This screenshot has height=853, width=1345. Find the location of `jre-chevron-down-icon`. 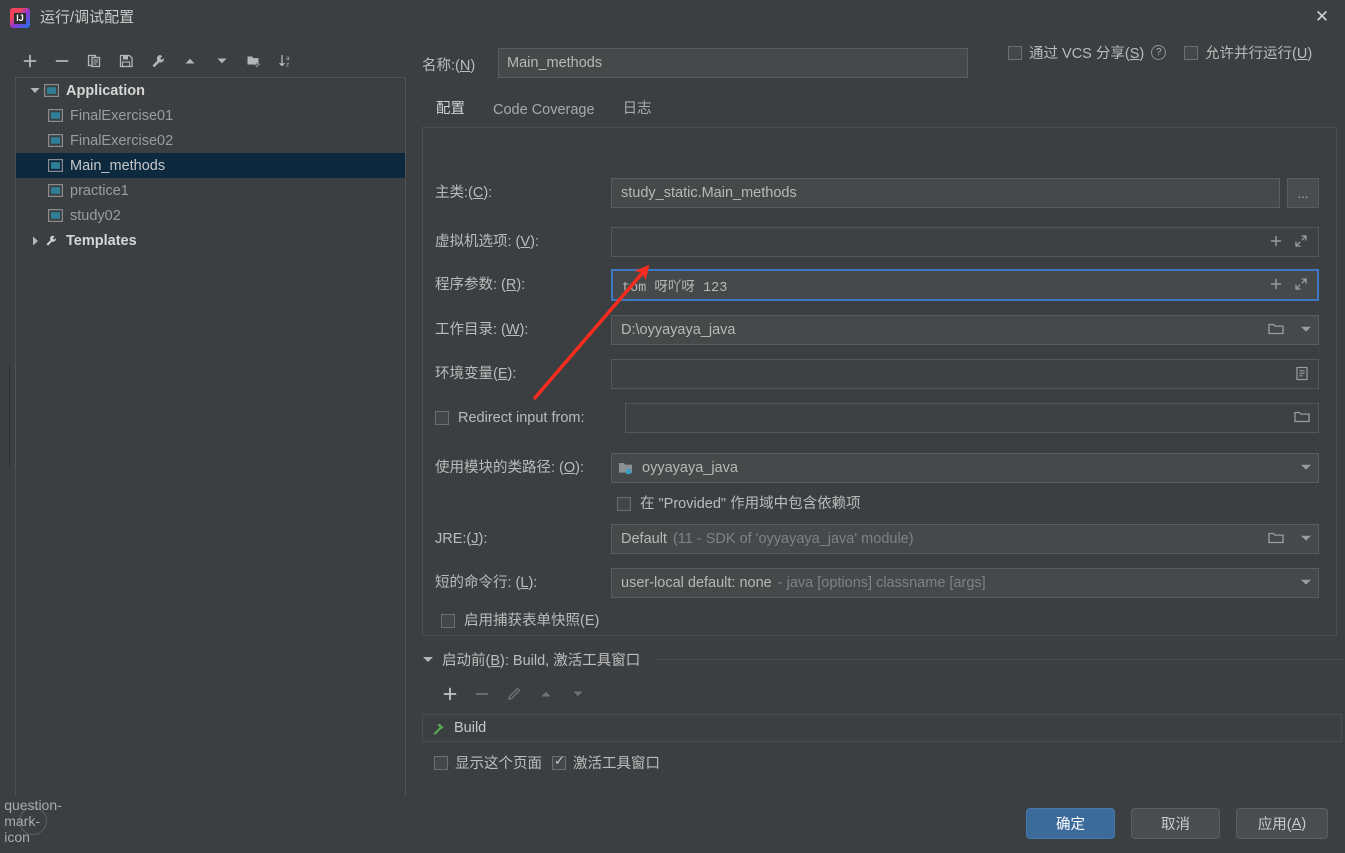

jre-chevron-down-icon is located at coordinates (1306, 538).